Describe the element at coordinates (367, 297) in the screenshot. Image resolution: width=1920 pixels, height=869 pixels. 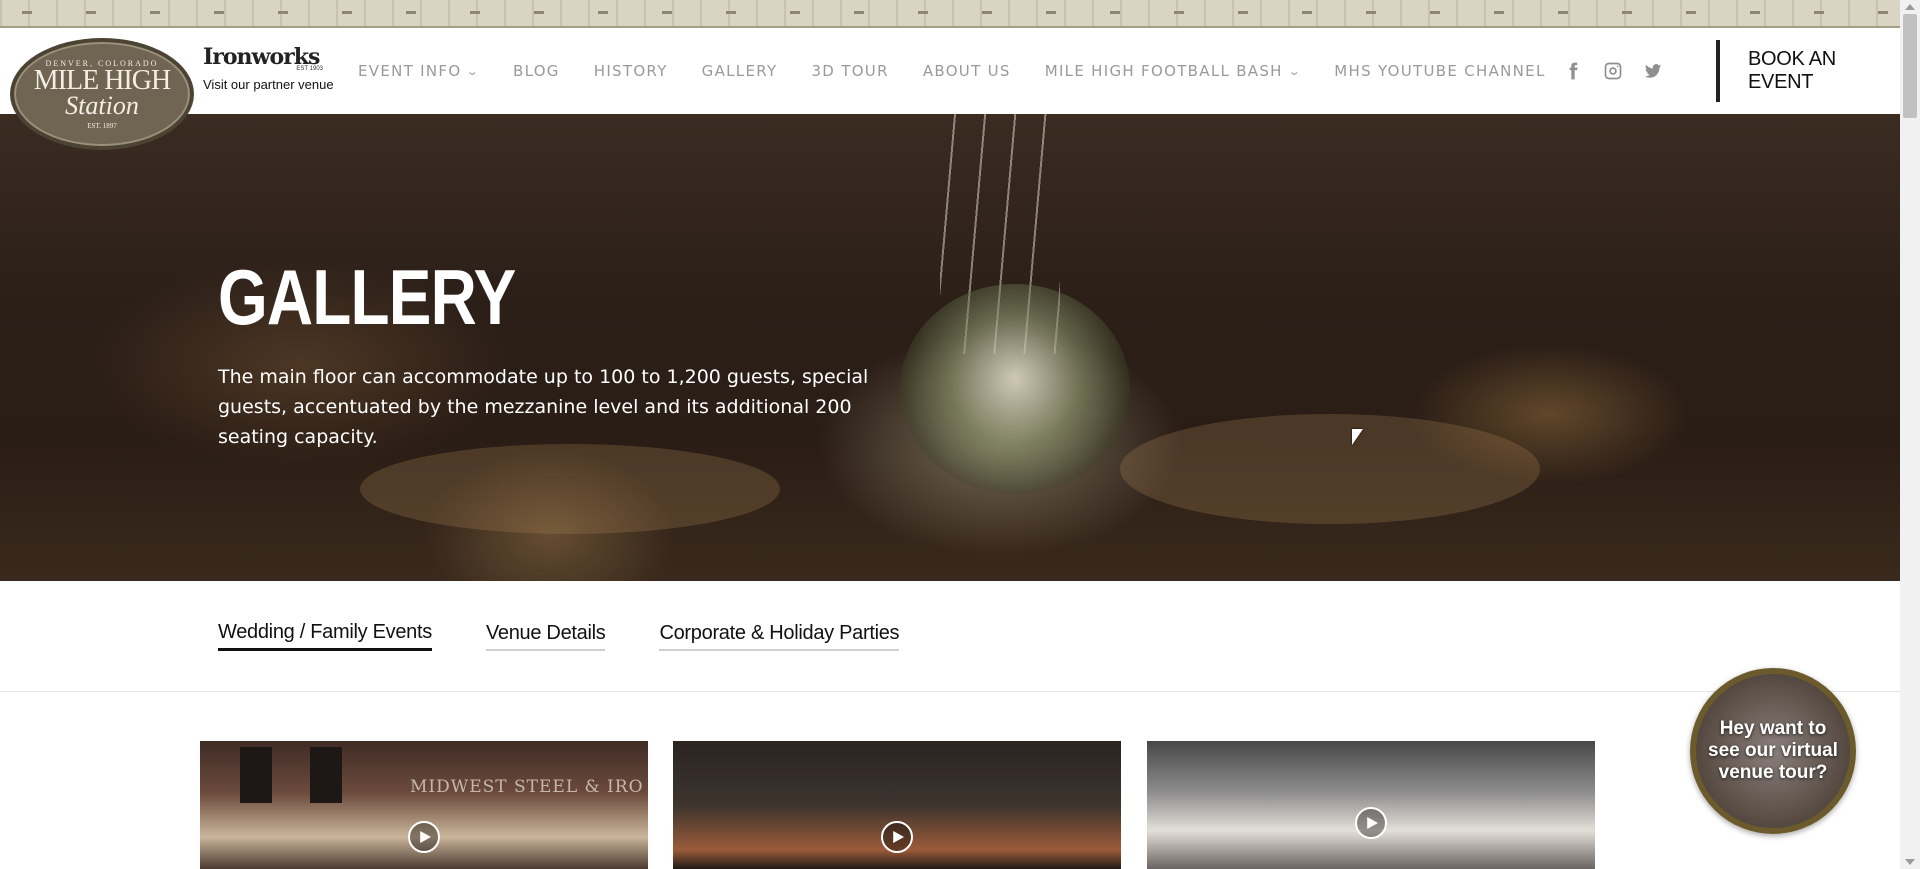
I see `page-title: GALLERY` at that location.